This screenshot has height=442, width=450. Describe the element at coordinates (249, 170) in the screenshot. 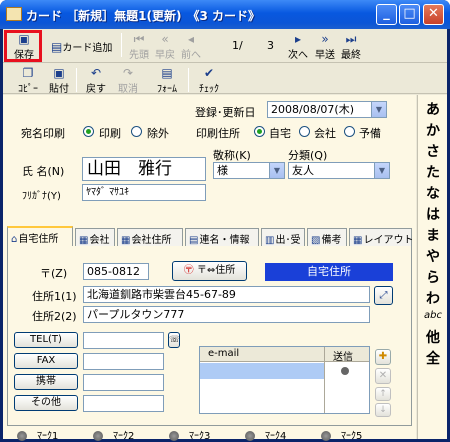

I see `honorific-select: 様 ▼` at that location.